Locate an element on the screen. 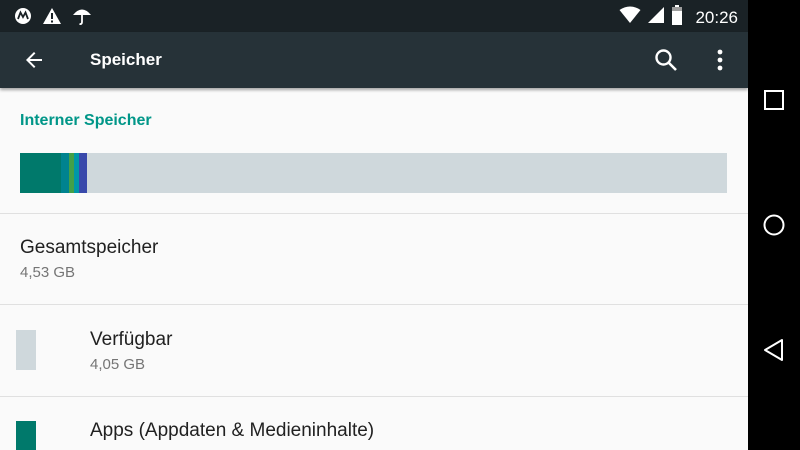  status-bar: 20:26 is located at coordinates (374, 16).